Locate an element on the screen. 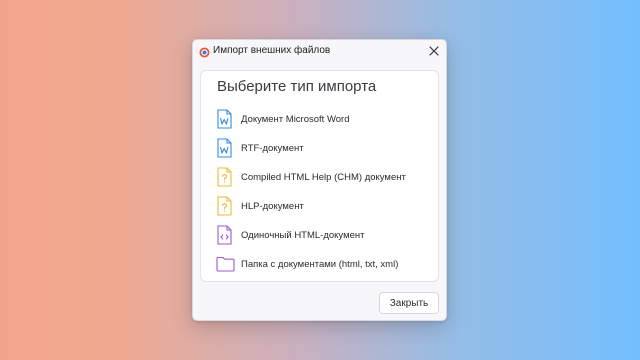 Image resolution: width=640 pixels, height=360 pixels. import-option-label: HLP-документ is located at coordinates (272, 206).